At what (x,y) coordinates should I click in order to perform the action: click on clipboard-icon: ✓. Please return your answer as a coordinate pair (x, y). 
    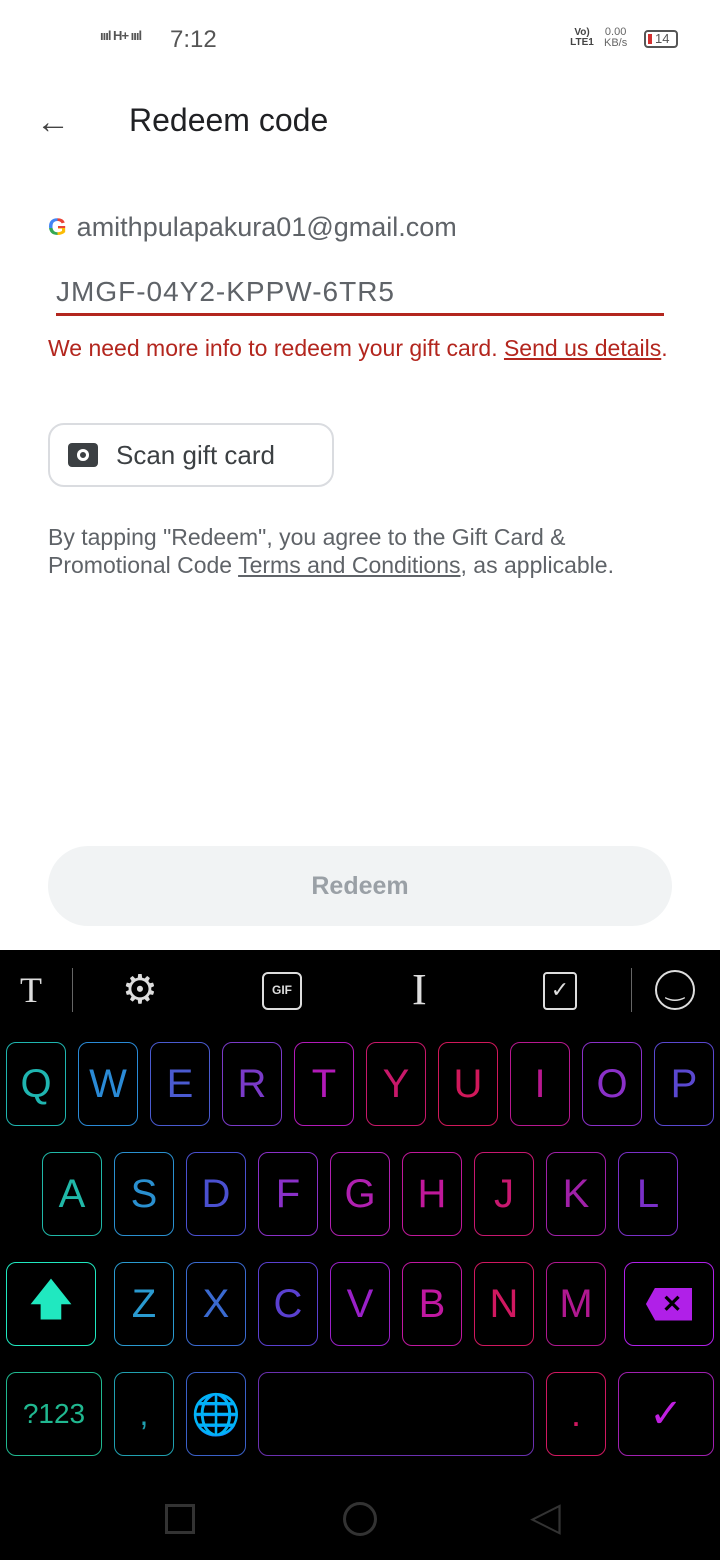
    Looking at the image, I should click on (560, 991).